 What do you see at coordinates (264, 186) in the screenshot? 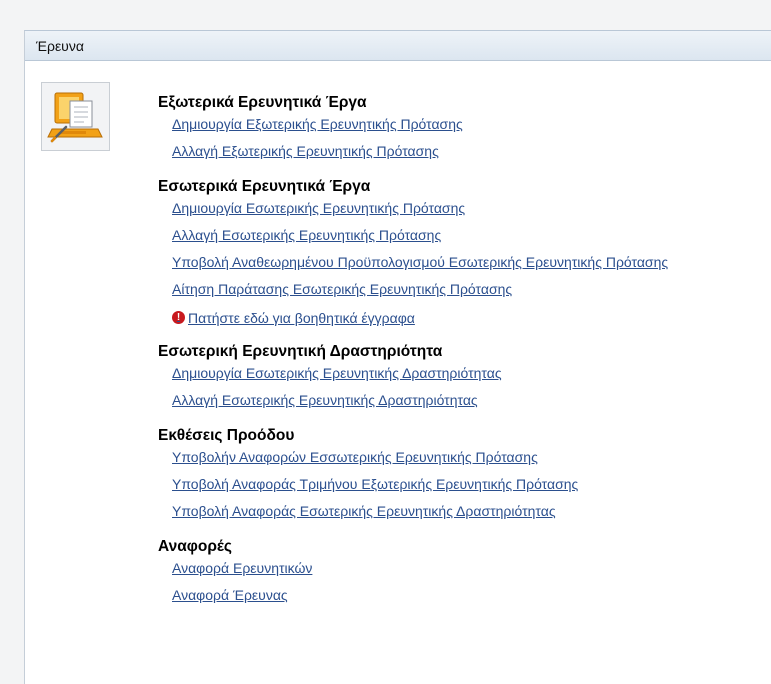
I see `section-title: Εσωτερικά Ερευνητικά Έργα` at bounding box center [264, 186].